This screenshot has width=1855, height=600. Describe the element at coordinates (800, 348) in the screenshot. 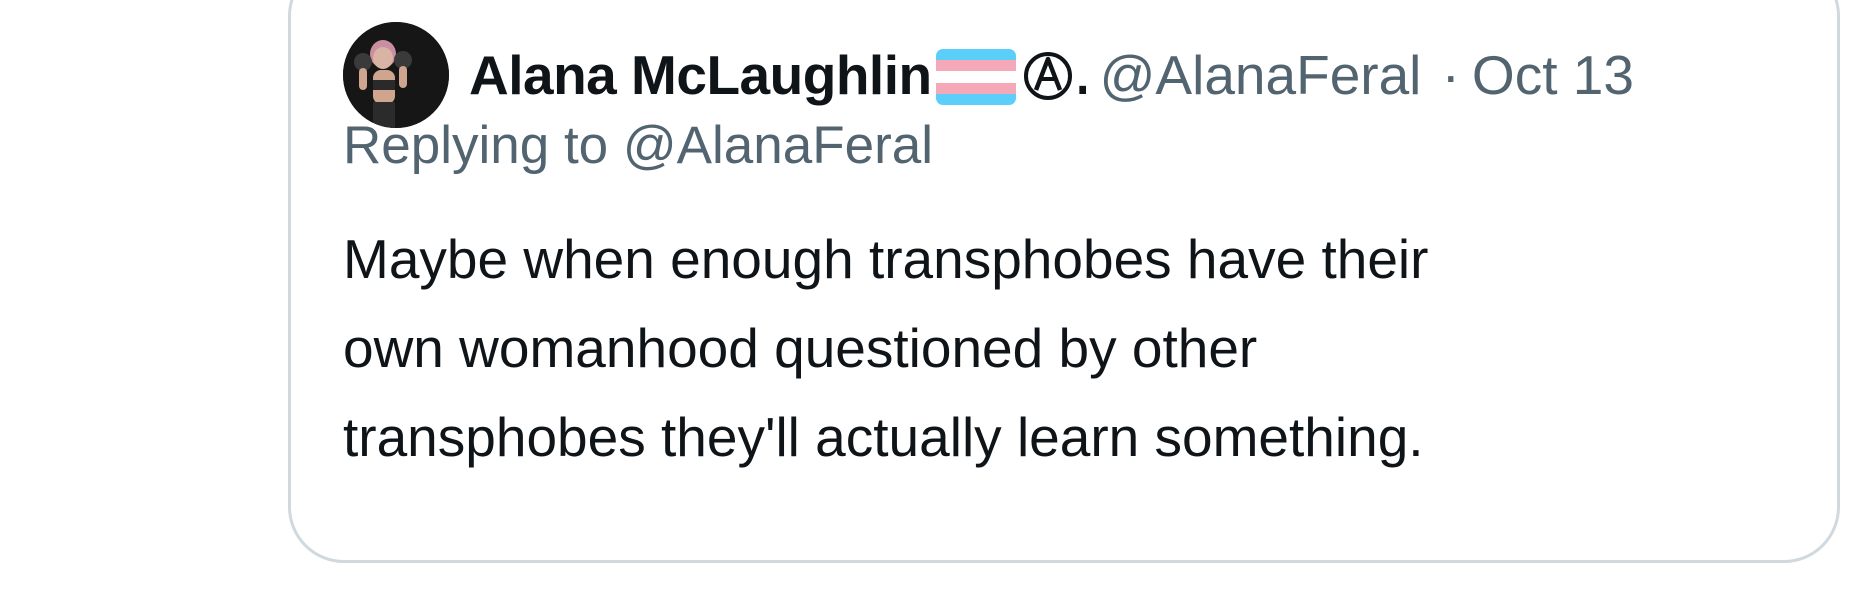

I see `tweet-text-line: own womanhood questioned by other` at that location.